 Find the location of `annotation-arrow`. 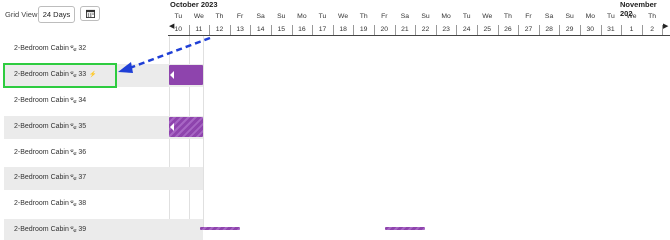

annotation-arrow is located at coordinates (164, 54).